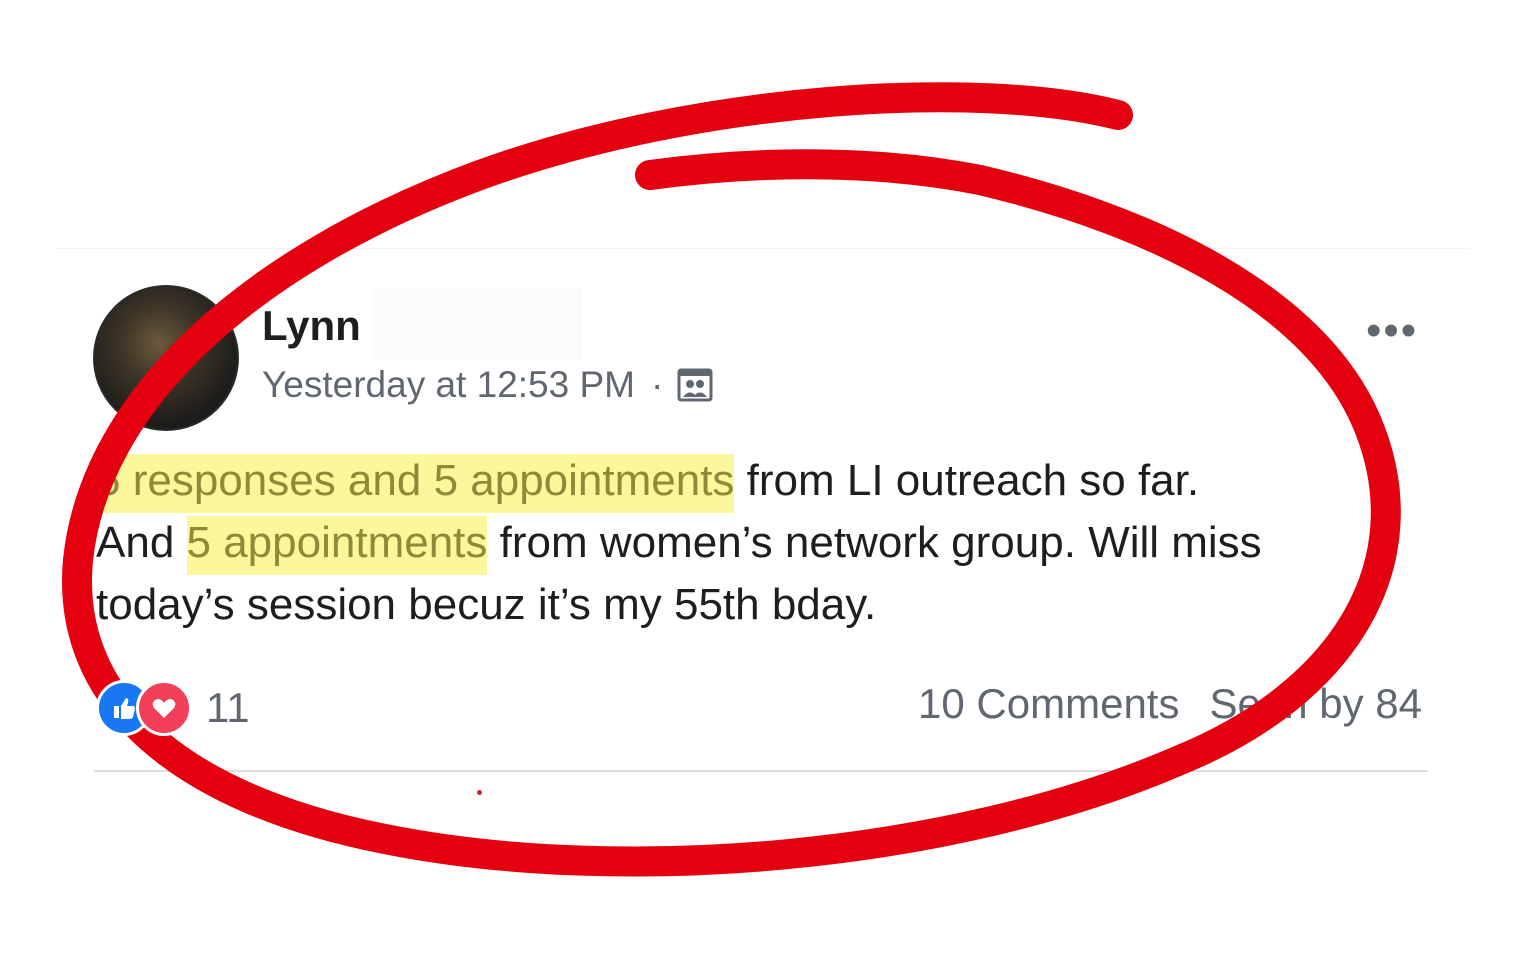  What do you see at coordinates (337, 545) in the screenshot?
I see `highlighted-text-appointments: 5 appointments` at bounding box center [337, 545].